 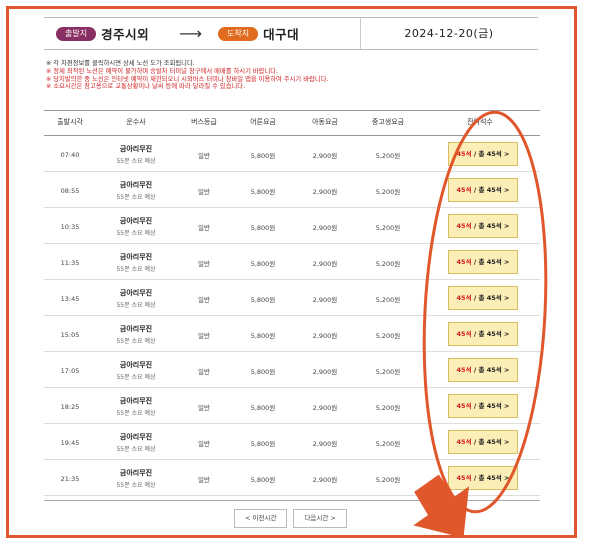 I want to click on arrival-badge: 도착지, so click(x=238, y=33).